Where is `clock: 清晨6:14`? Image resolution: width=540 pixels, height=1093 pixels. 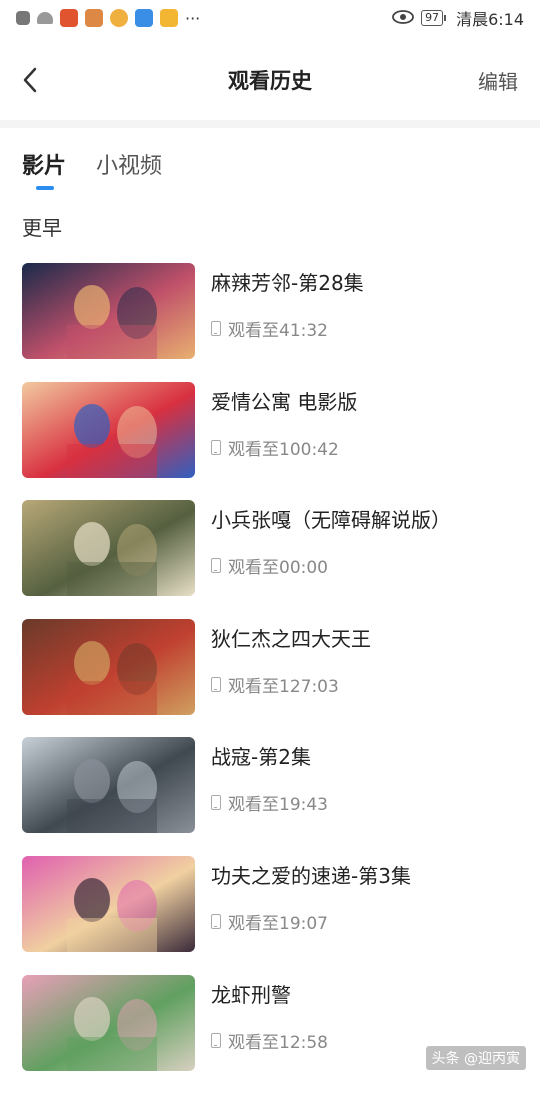 clock: 清晨6:14 is located at coordinates (490, 19).